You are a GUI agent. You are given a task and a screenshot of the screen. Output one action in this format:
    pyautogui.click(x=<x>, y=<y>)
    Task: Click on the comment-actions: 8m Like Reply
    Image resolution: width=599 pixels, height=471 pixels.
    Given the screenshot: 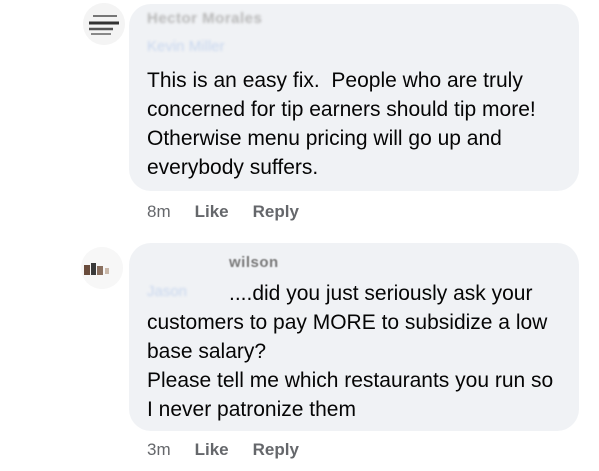 What is the action you would take?
    pyautogui.click(x=223, y=212)
    